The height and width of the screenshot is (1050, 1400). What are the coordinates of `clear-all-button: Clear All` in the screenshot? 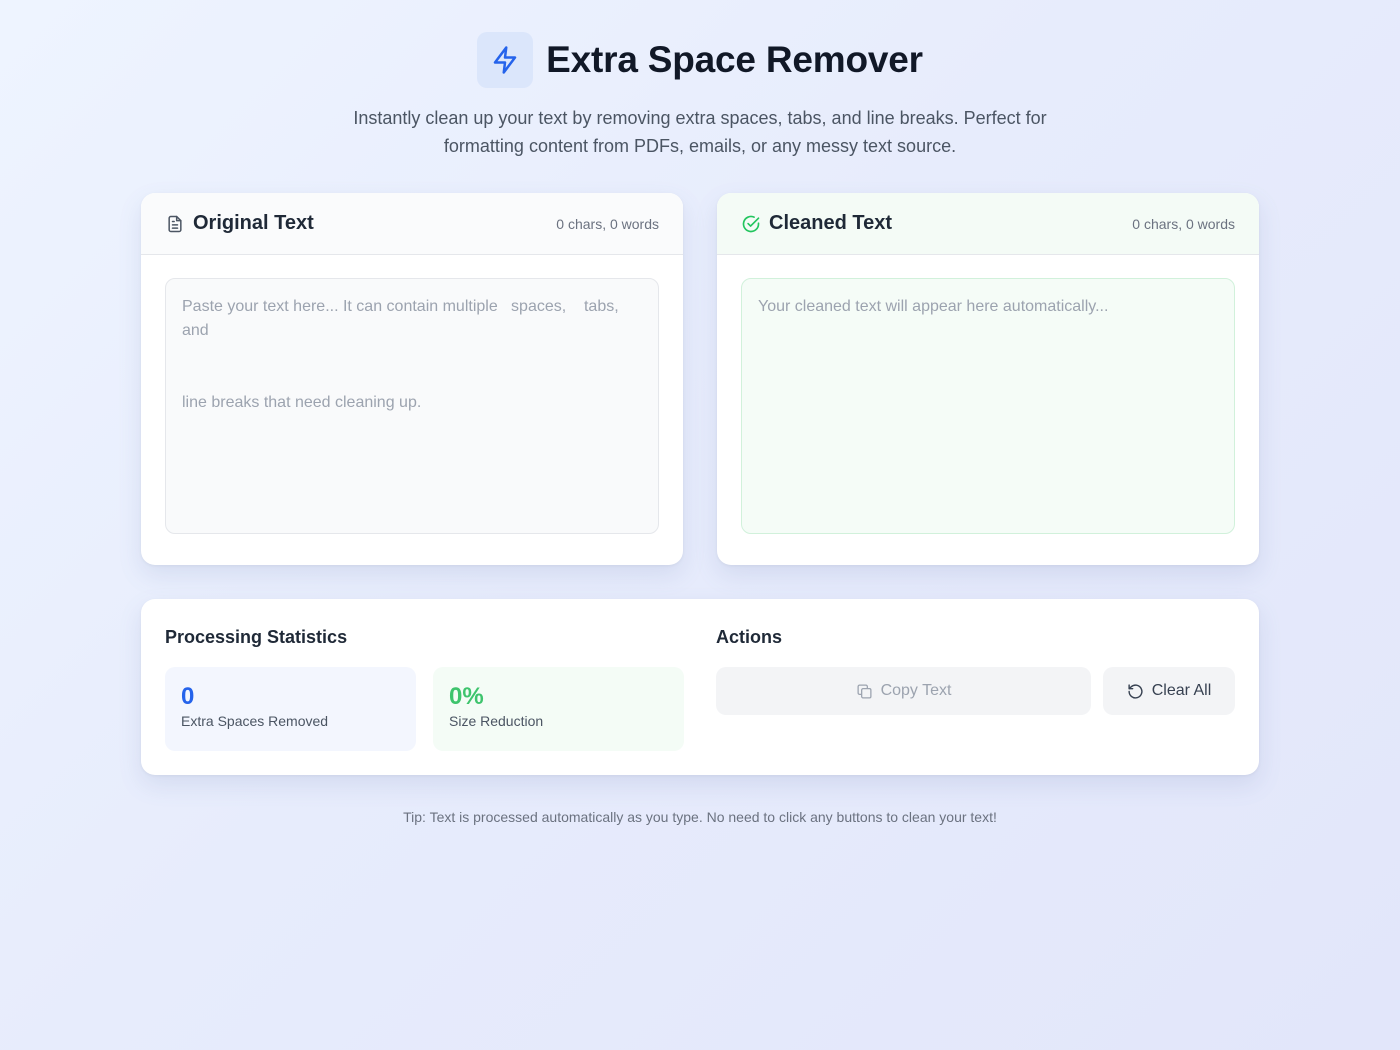 It's located at (1169, 691).